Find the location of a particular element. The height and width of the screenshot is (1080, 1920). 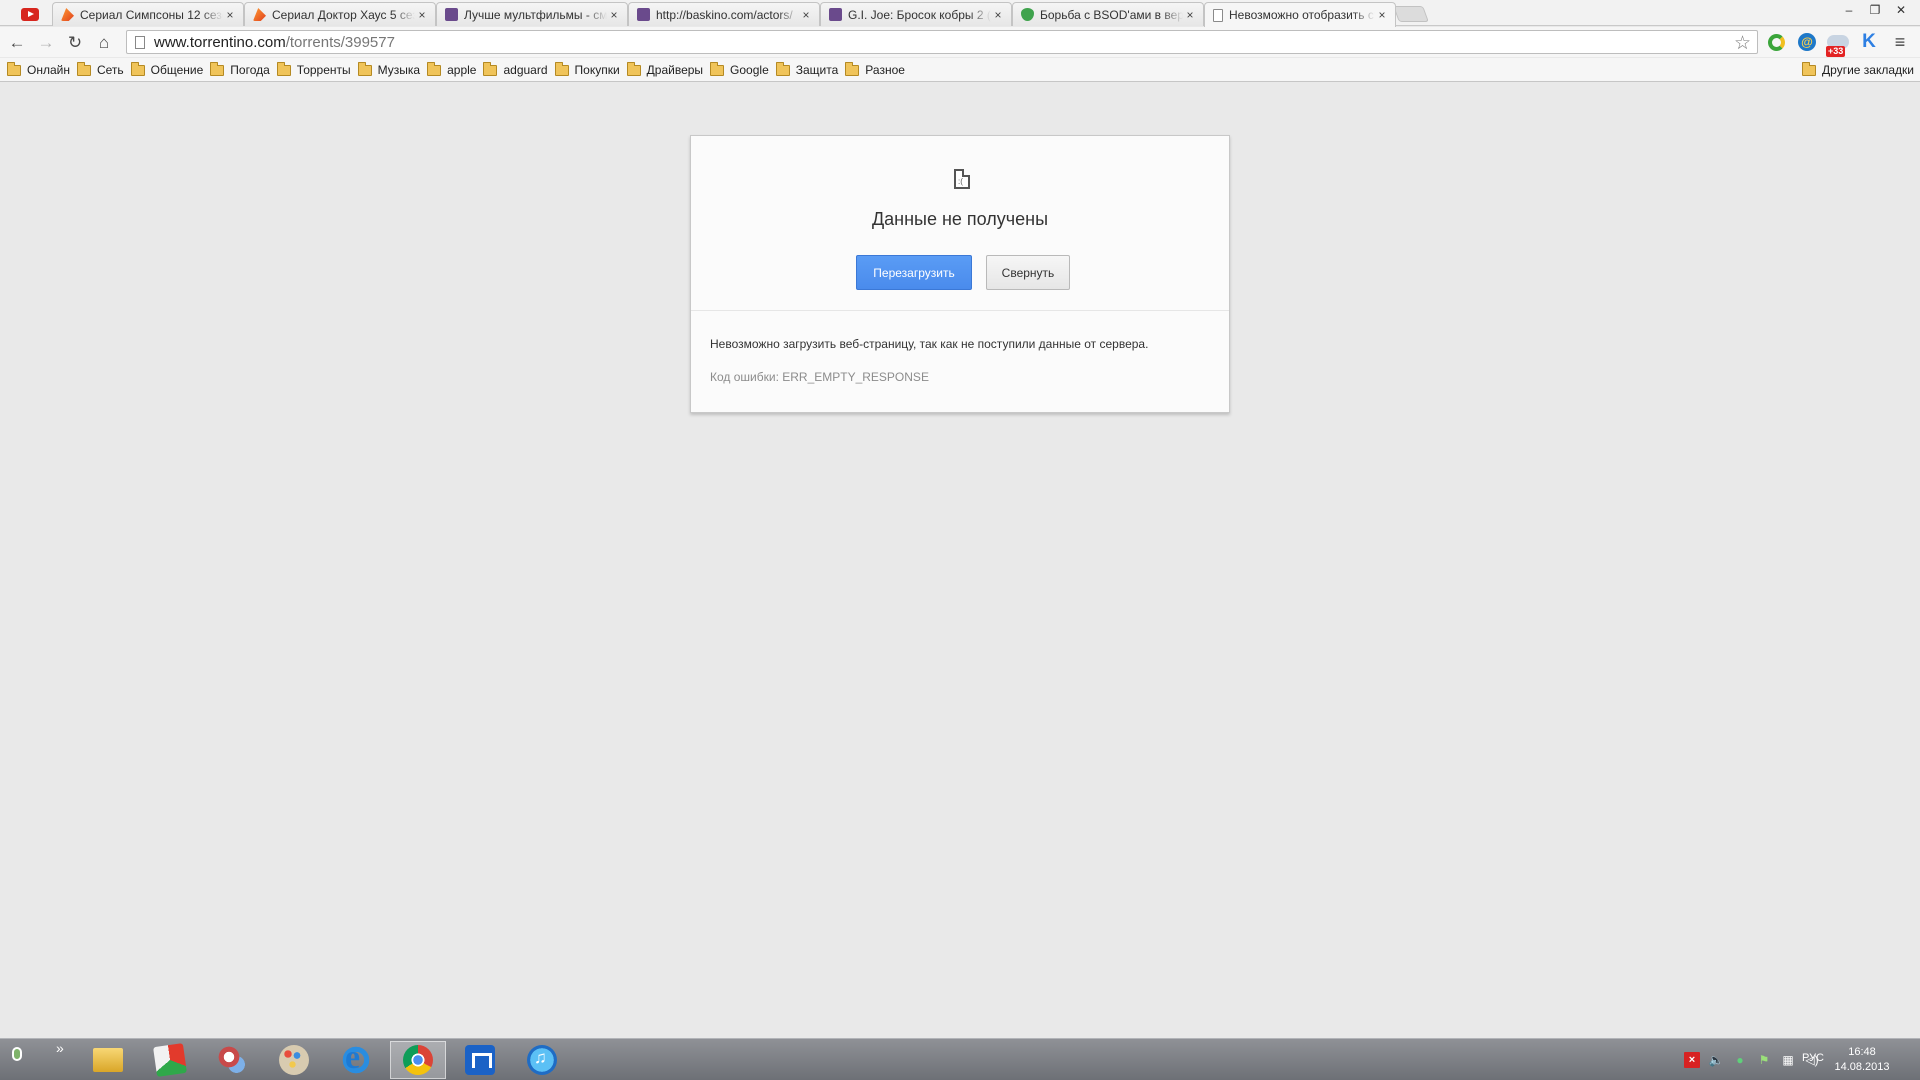

restore-icon: ❐ is located at coordinates (1875, 10).